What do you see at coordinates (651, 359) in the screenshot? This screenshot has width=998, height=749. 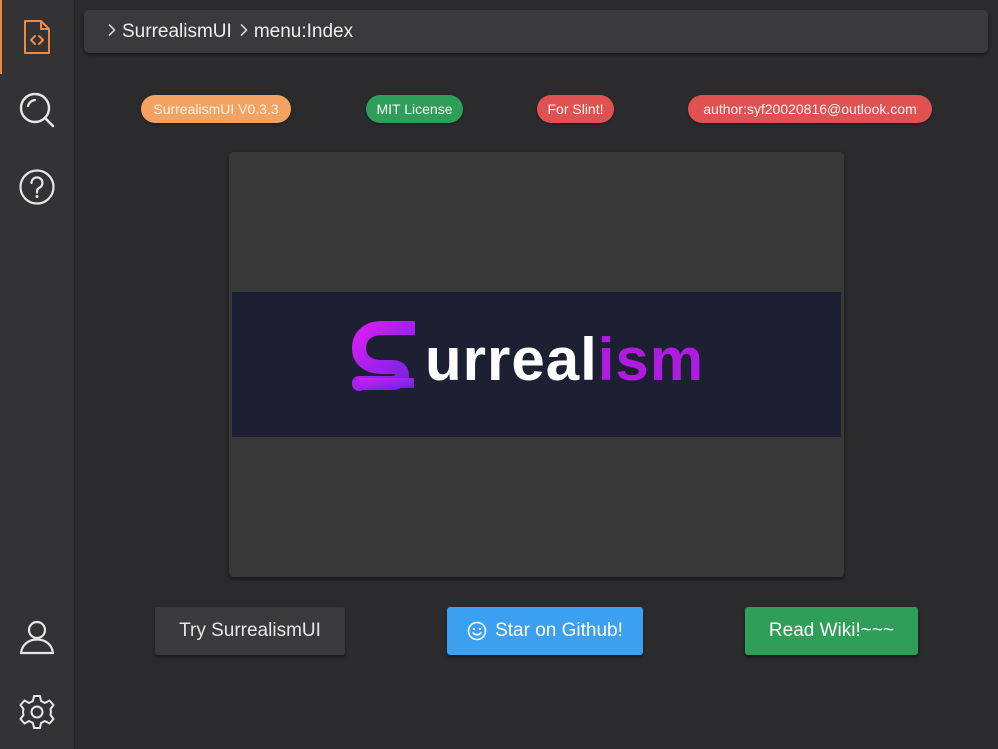 I see `logo-text-purple: ism` at bounding box center [651, 359].